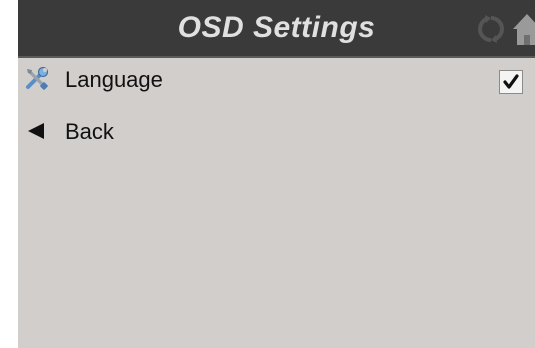 The width and height of the screenshot is (535, 348). I want to click on refresh-icon, so click(491, 29).